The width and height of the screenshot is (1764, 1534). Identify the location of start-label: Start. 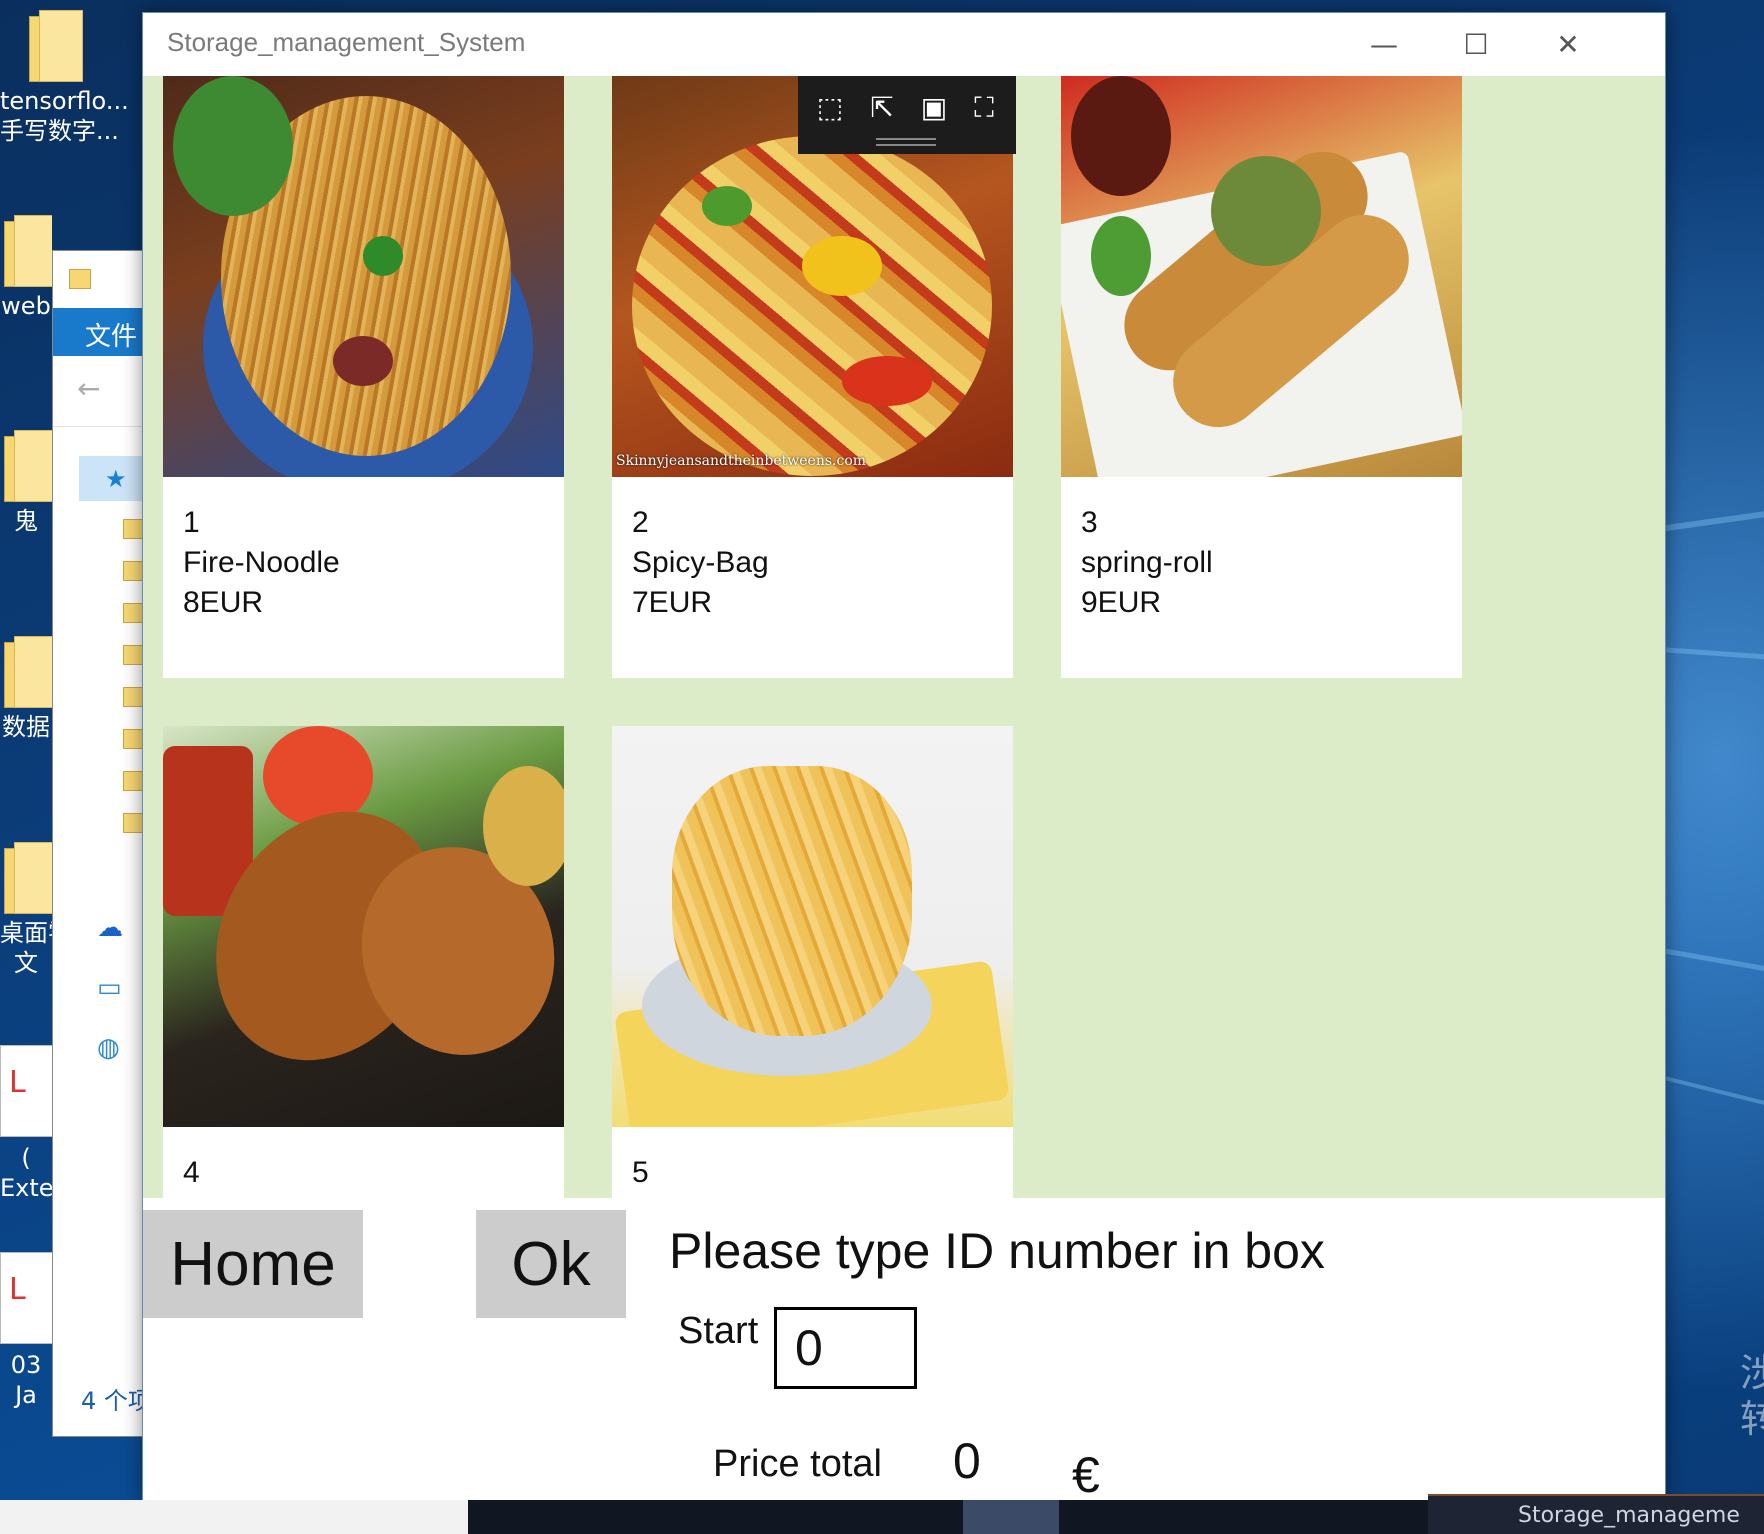
(718, 1331).